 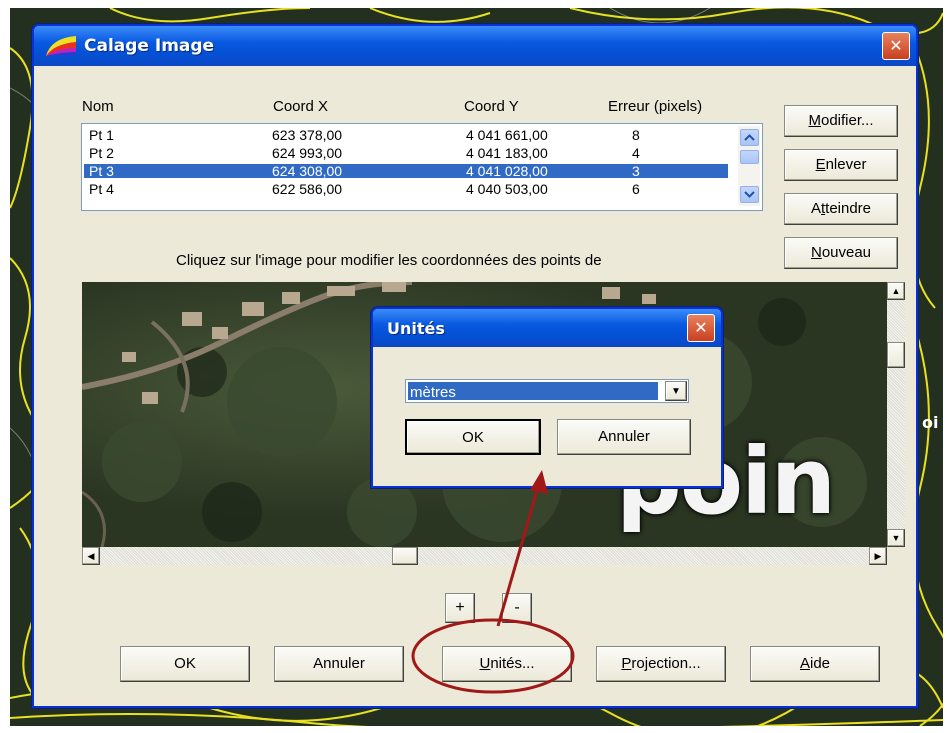 I want to click on app-icon, so click(x=61, y=46).